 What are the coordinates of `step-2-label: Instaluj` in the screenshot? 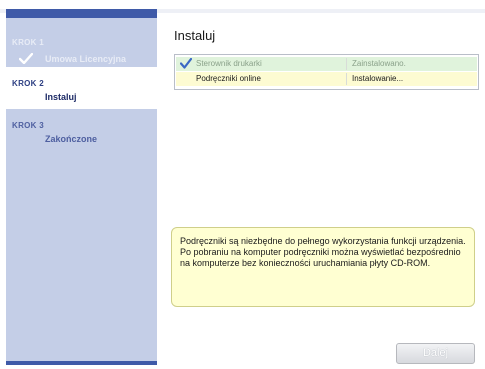 It's located at (61, 97).